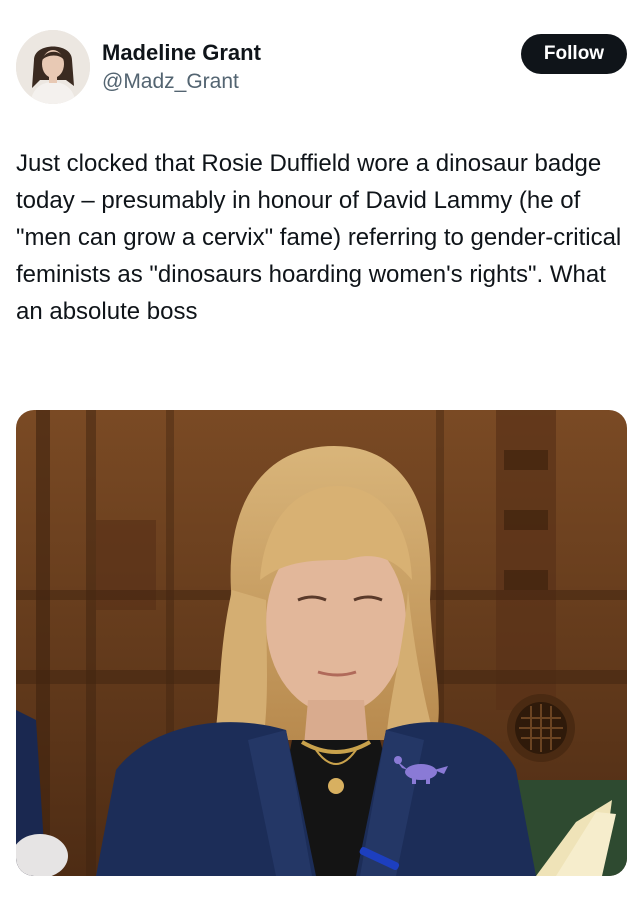 This screenshot has width=643, height=900. What do you see at coordinates (321, 68) in the screenshot?
I see `tweet-header: Madeline Grant @Madz_Grant Follow` at bounding box center [321, 68].